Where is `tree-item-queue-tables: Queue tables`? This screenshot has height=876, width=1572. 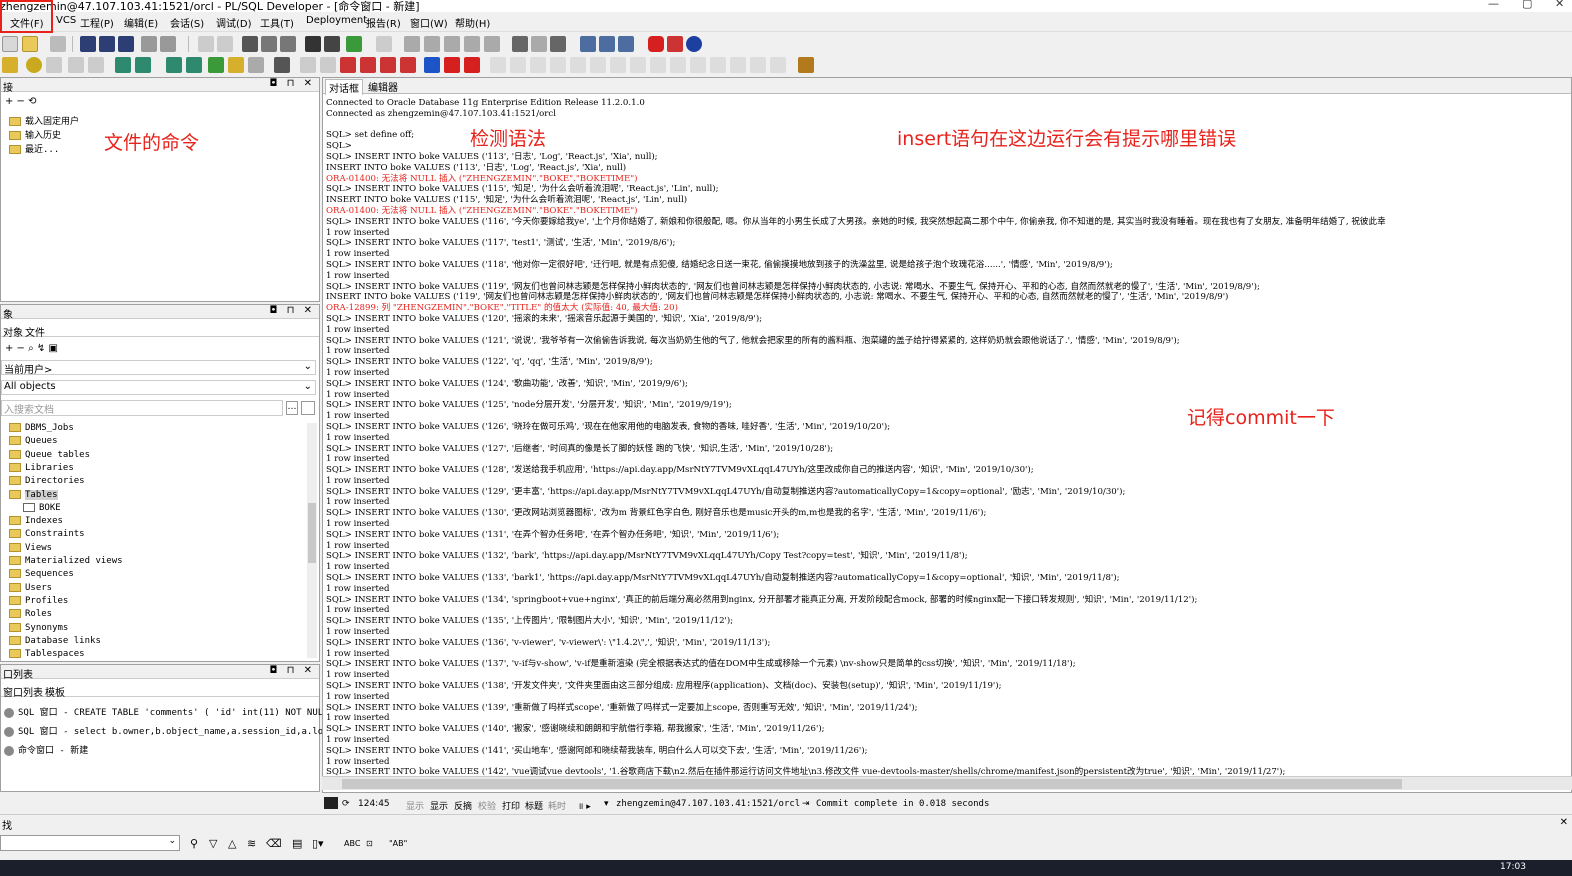
tree-item-queue-tables: Queue tables is located at coordinates (49, 454).